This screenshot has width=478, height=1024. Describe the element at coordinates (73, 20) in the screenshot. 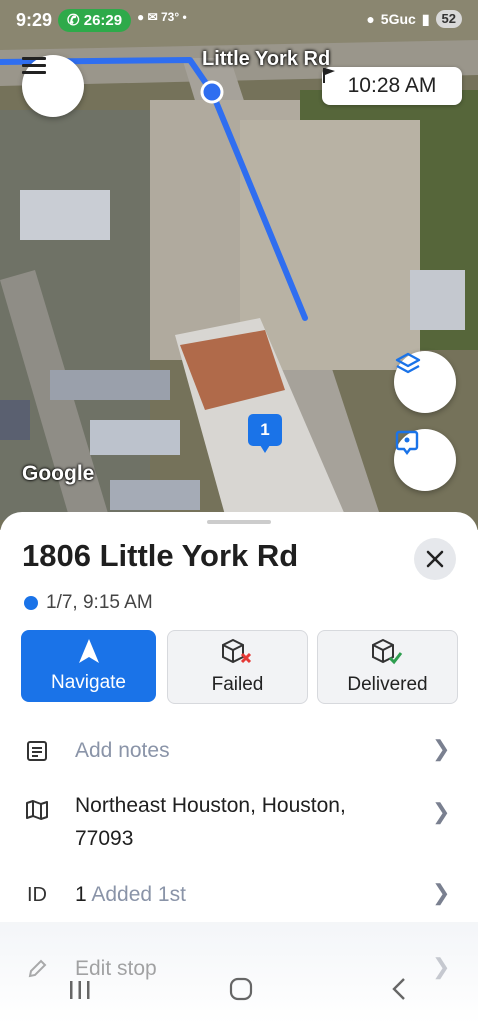

I see `phone-icon: ✆` at that location.